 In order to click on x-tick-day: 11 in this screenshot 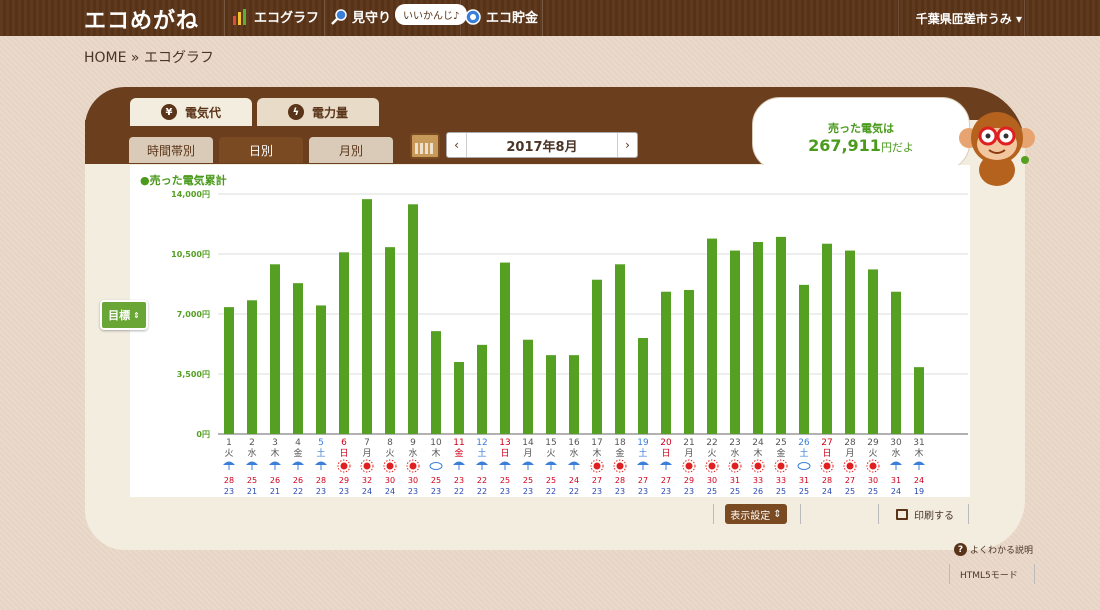, I will do `click(458, 443)`.